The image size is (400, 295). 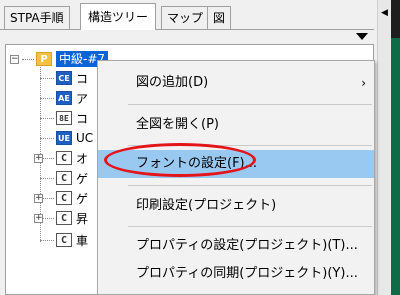 I want to click on annotation-circle, so click(x=180, y=160).